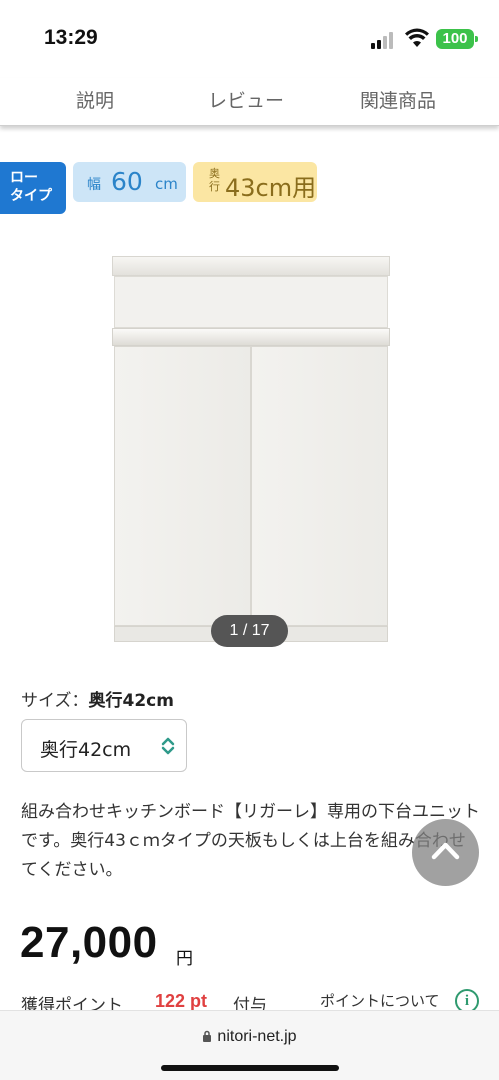 This screenshot has height=1080, width=499. Describe the element at coordinates (95, 99) in the screenshot. I see `tab-description: 説明` at that location.